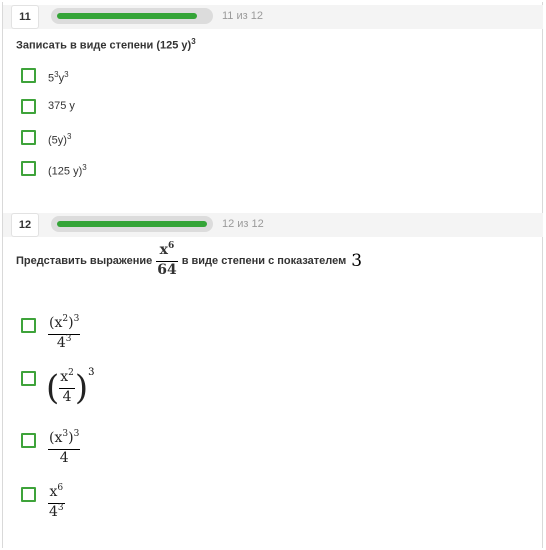 This screenshot has height=550, width=546. What do you see at coordinates (167, 259) in the screenshot?
I see `prompt-fraction: x6 64` at bounding box center [167, 259].